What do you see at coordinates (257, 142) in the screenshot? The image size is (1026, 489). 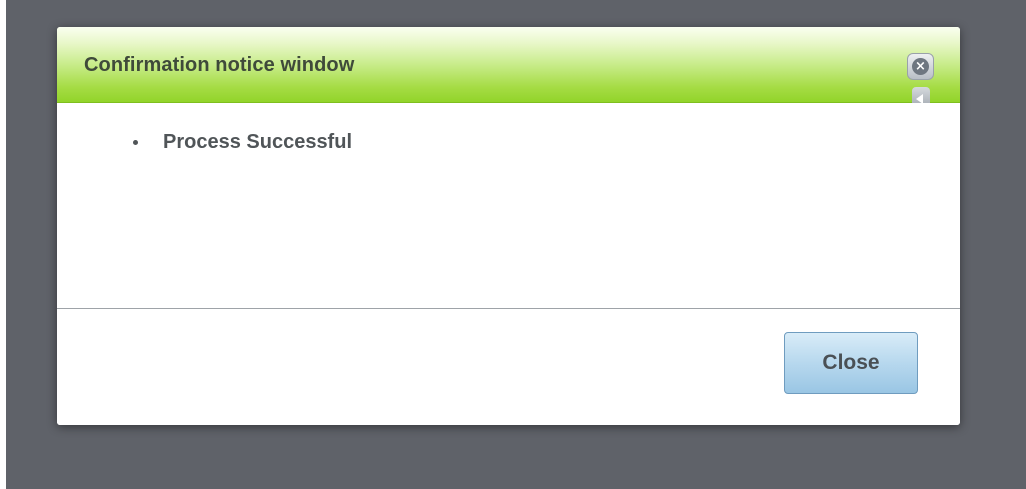 I see `message-text: Process Successful` at bounding box center [257, 142].